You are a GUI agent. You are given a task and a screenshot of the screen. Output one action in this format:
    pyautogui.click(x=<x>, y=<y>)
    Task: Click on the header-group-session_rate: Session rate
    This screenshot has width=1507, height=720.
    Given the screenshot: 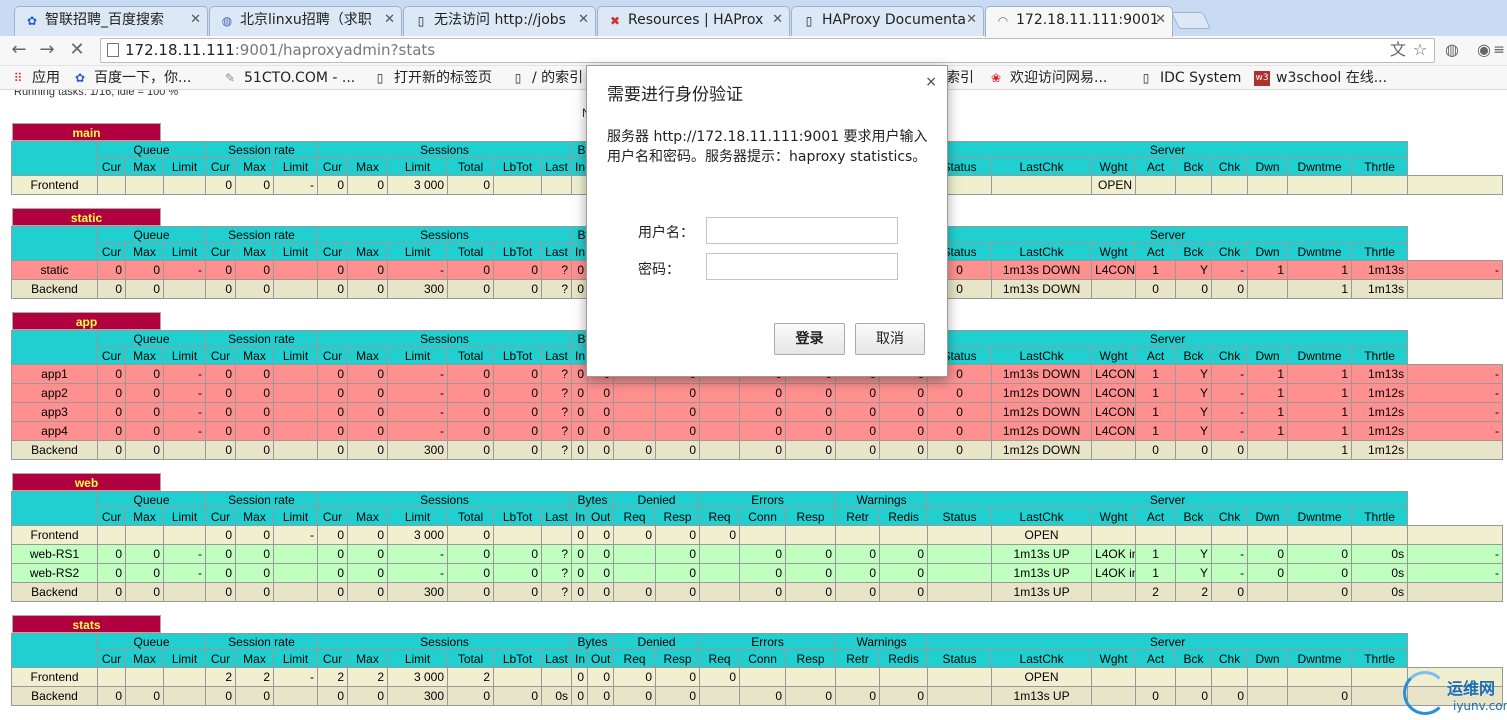 What is the action you would take?
    pyautogui.click(x=261, y=149)
    